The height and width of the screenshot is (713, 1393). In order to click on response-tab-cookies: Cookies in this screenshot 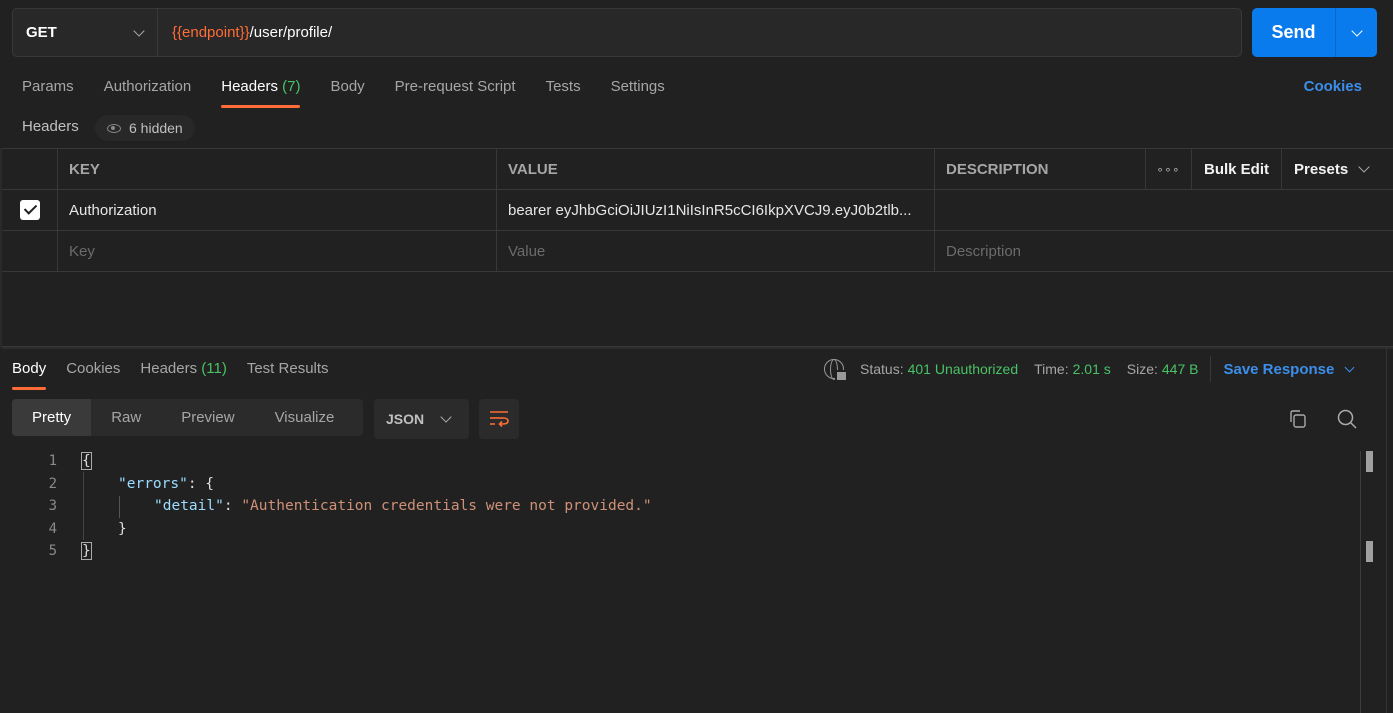, I will do `click(93, 370)`.